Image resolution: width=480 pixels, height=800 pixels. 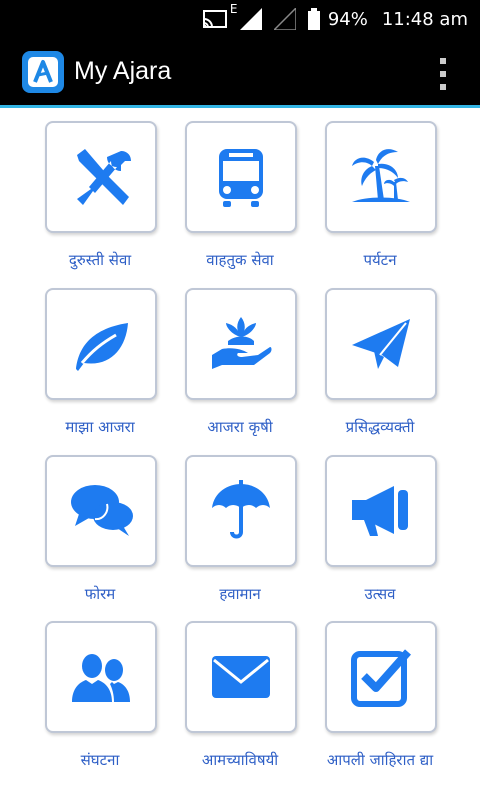 I want to click on tile-famous-persons: प्रसिद्धव्यक्ती, so click(x=390, y=368).